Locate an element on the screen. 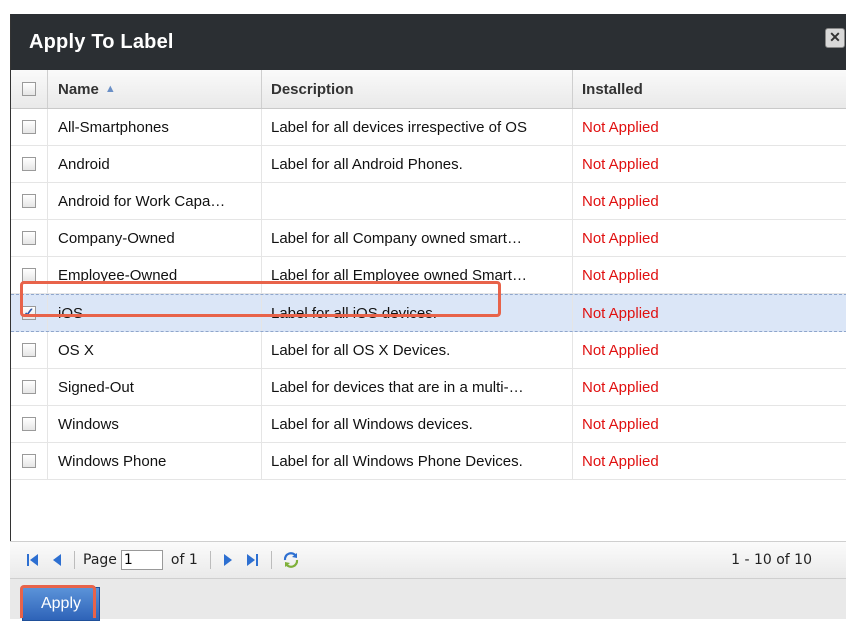  table-row: Android for Work Capa… Not Applied is located at coordinates (428, 201).